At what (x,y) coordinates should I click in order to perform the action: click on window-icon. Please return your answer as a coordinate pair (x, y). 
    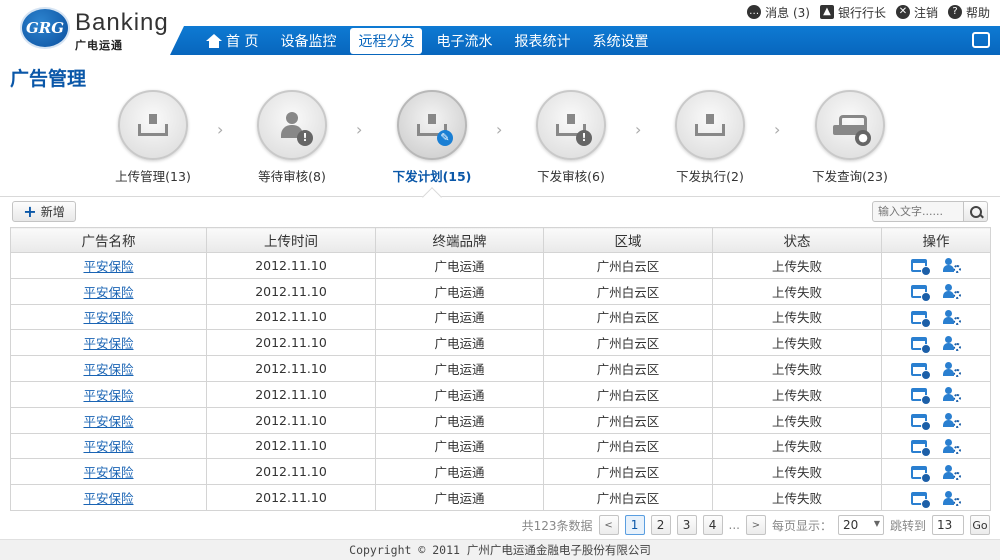
    Looking at the image, I should click on (981, 40).